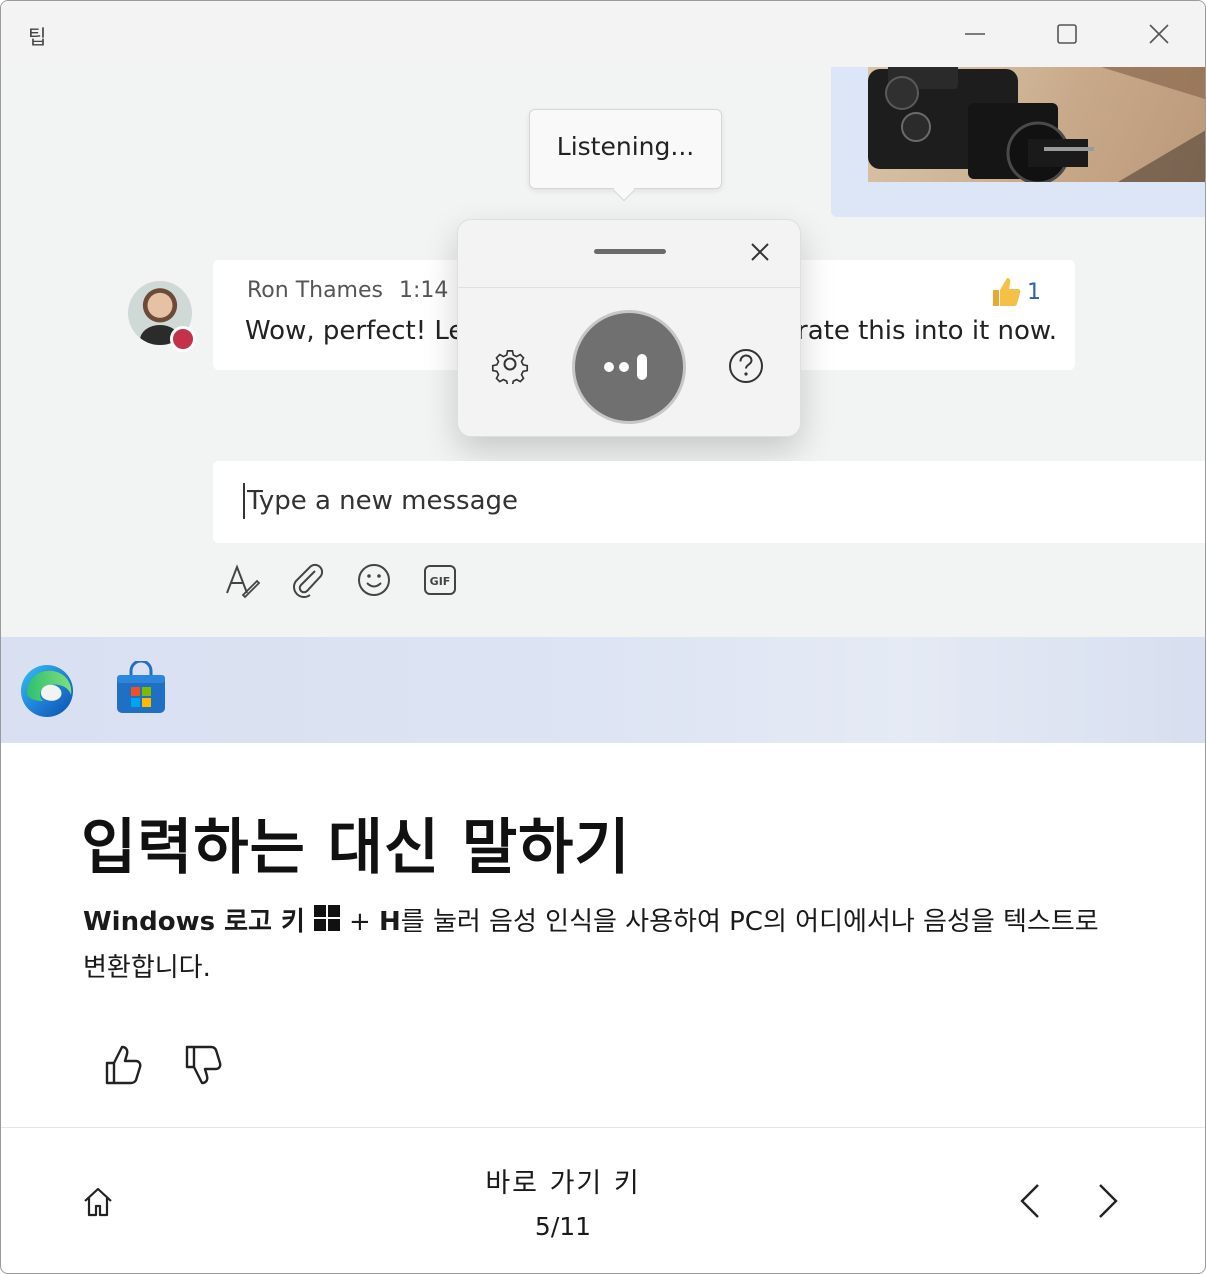 The width and height of the screenshot is (1206, 1274). I want to click on title-bar: 팁, so click(603, 34).